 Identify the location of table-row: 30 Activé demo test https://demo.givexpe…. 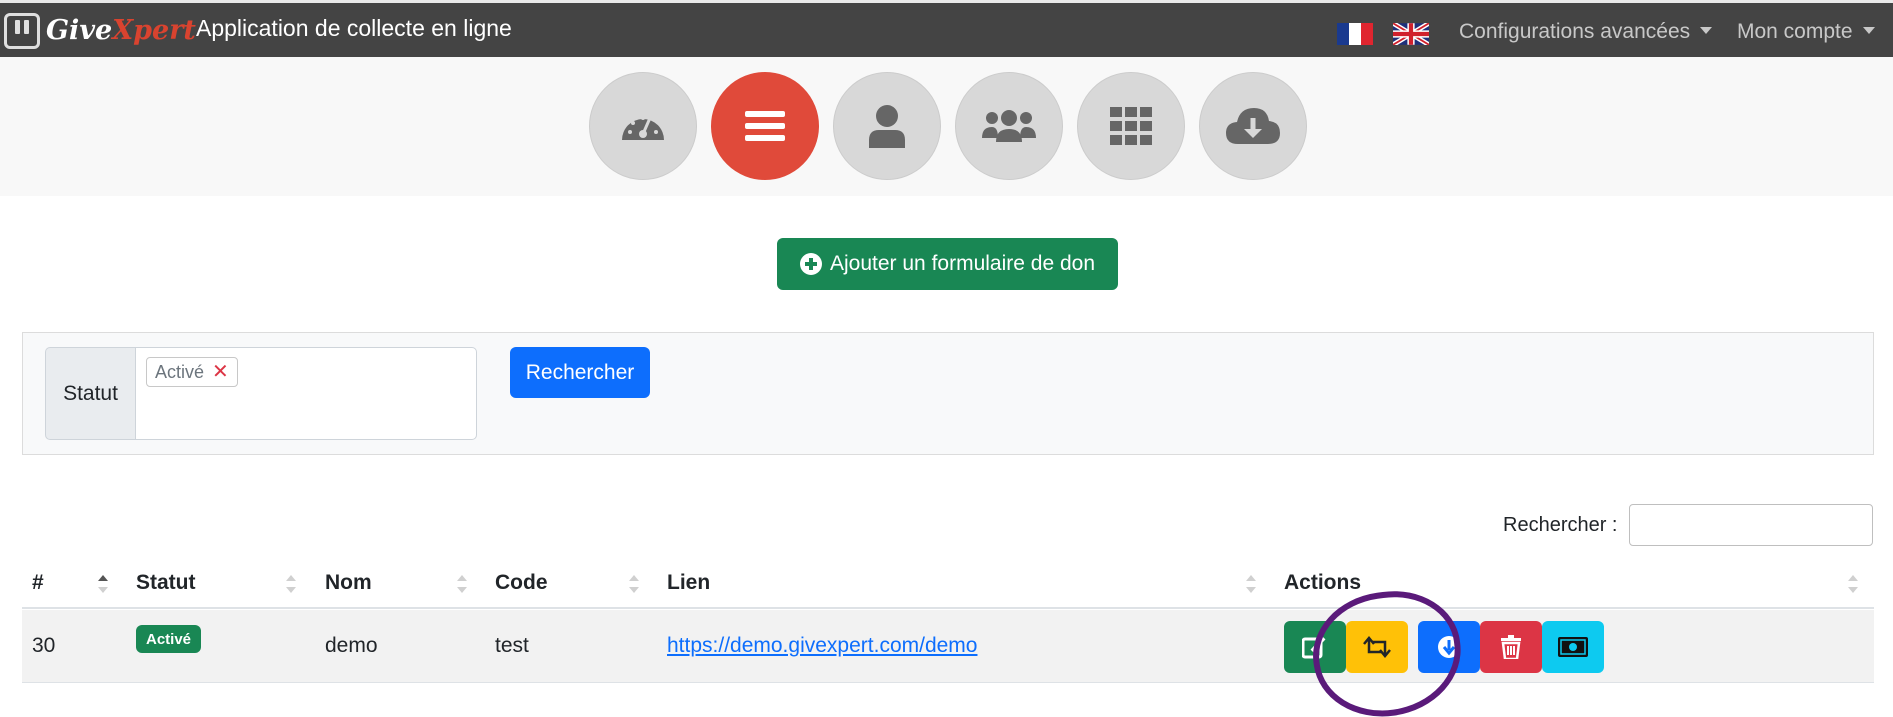
(948, 646).